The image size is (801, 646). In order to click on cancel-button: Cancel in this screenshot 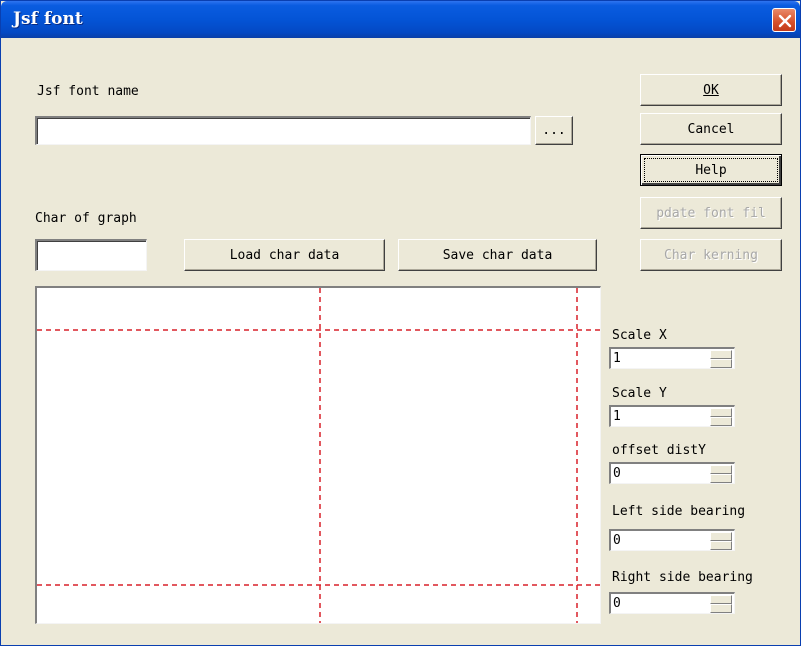, I will do `click(711, 129)`.